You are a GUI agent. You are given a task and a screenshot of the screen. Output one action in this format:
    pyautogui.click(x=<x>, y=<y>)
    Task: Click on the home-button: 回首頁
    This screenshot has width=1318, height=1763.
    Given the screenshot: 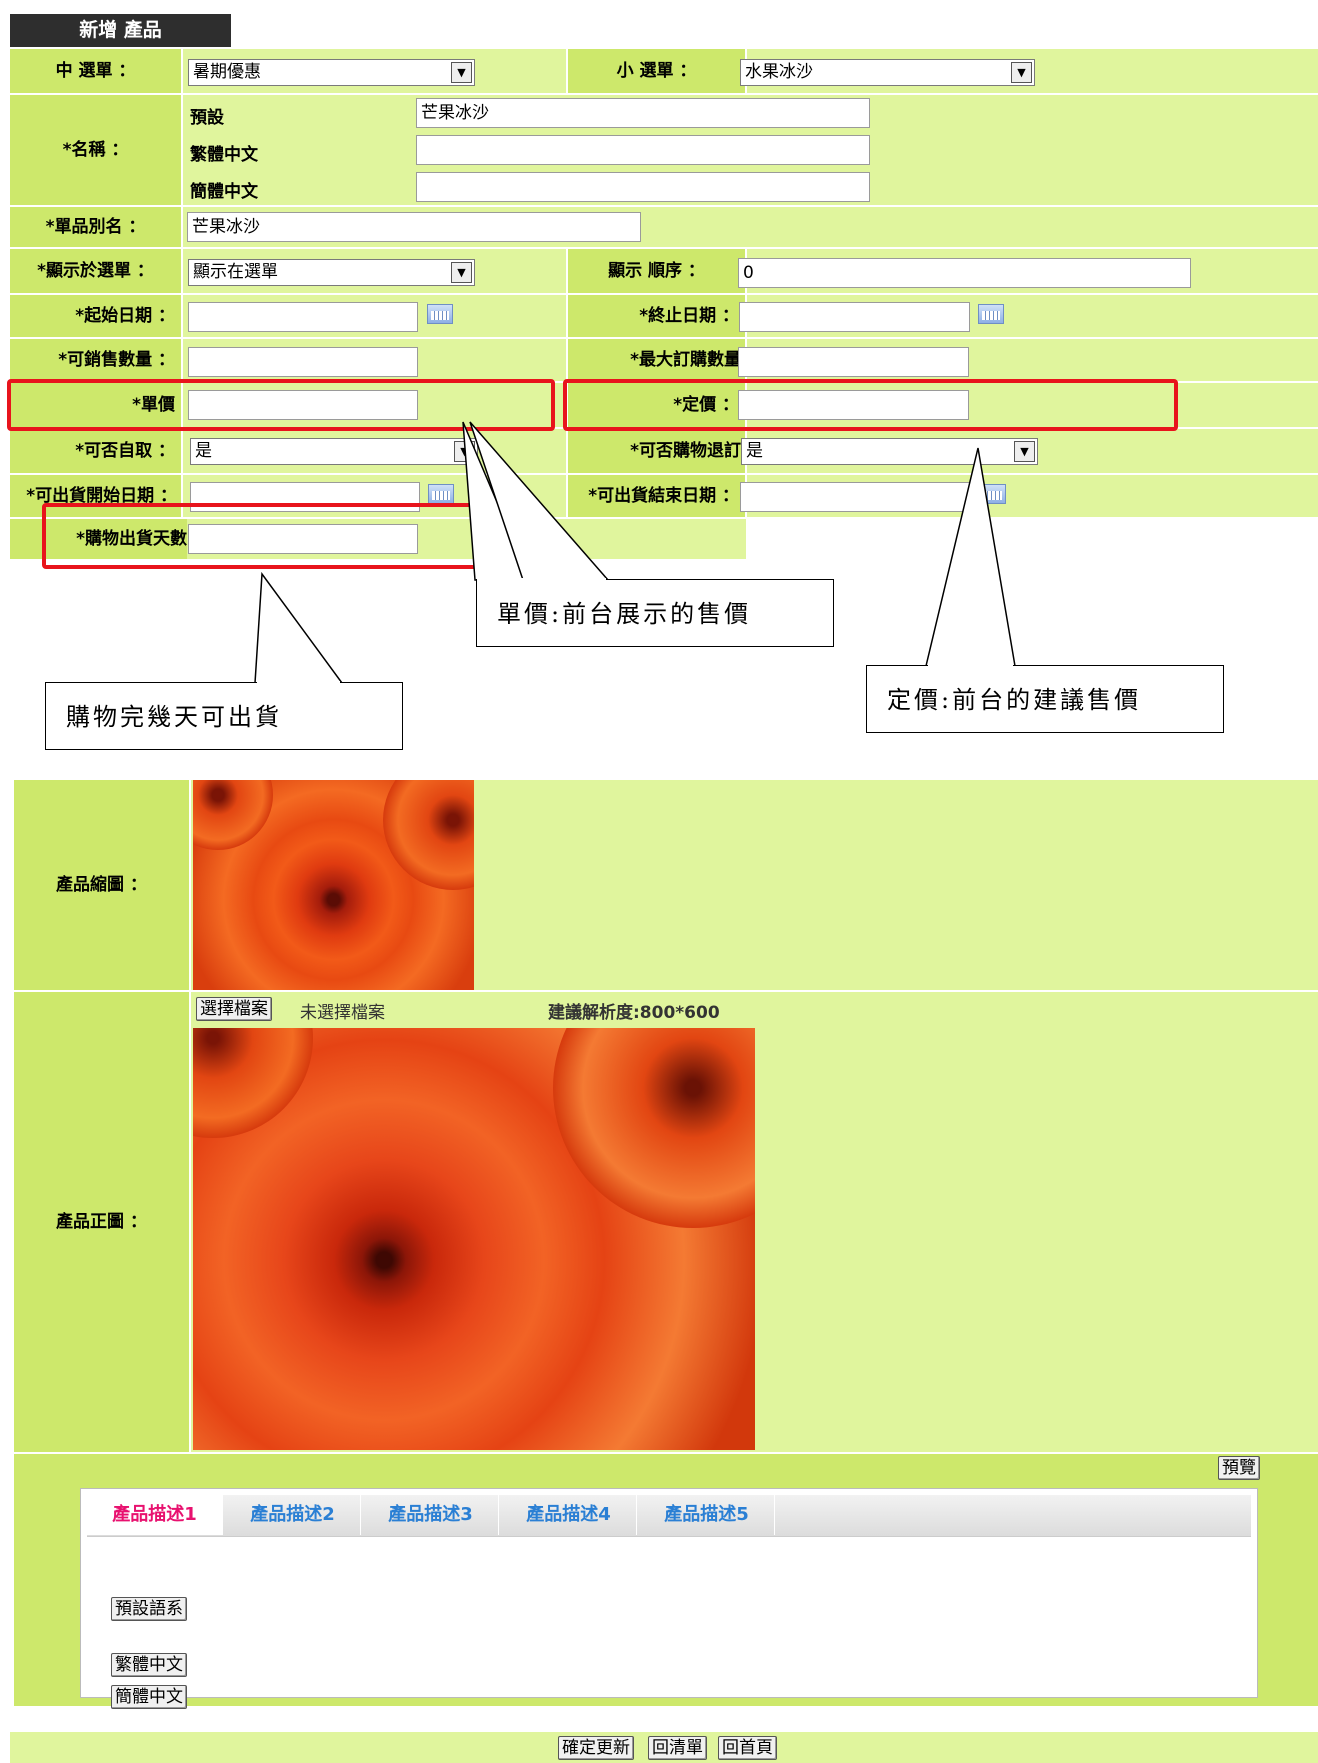 What is the action you would take?
    pyautogui.click(x=747, y=1748)
    